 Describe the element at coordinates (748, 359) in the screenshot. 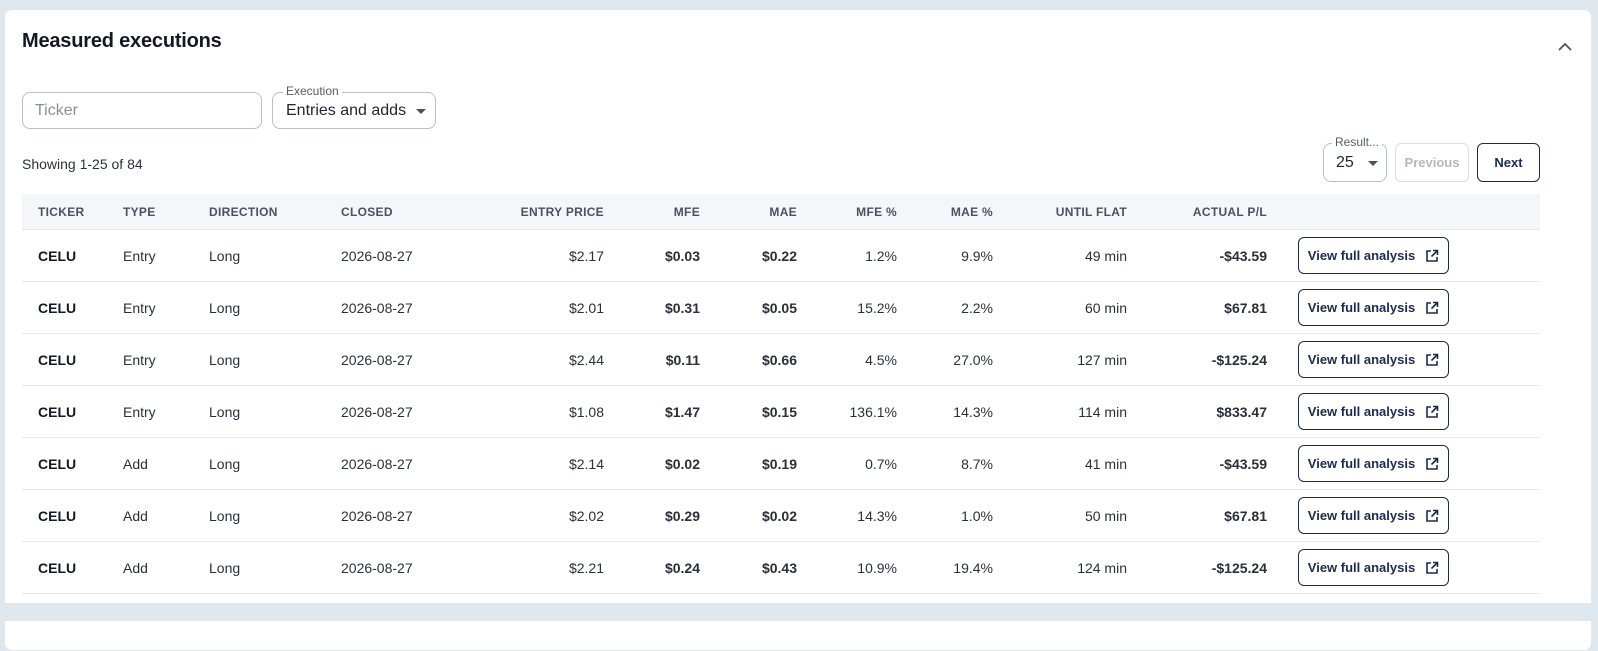

I see `mae-cell: $0.66` at that location.